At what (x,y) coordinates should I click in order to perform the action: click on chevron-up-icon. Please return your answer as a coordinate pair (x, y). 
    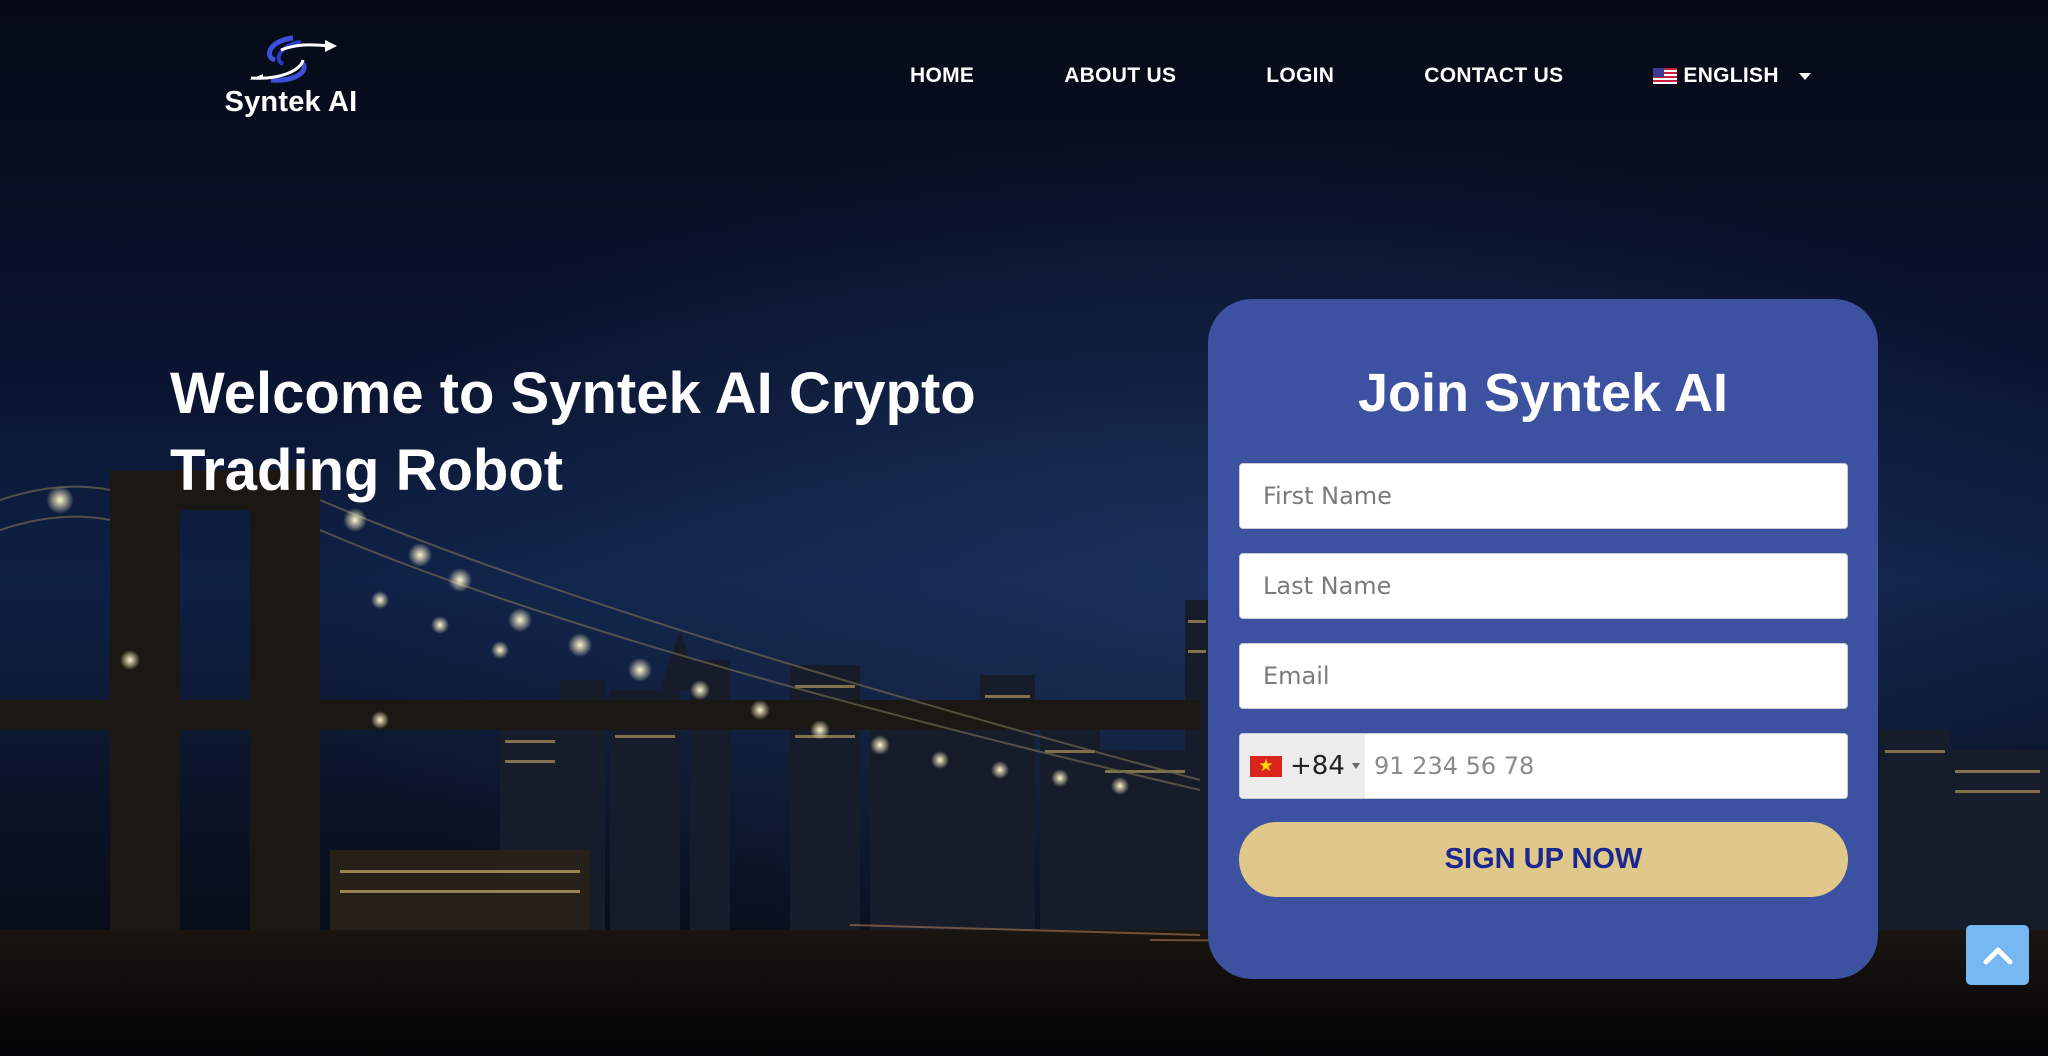
    Looking at the image, I should click on (1997, 956).